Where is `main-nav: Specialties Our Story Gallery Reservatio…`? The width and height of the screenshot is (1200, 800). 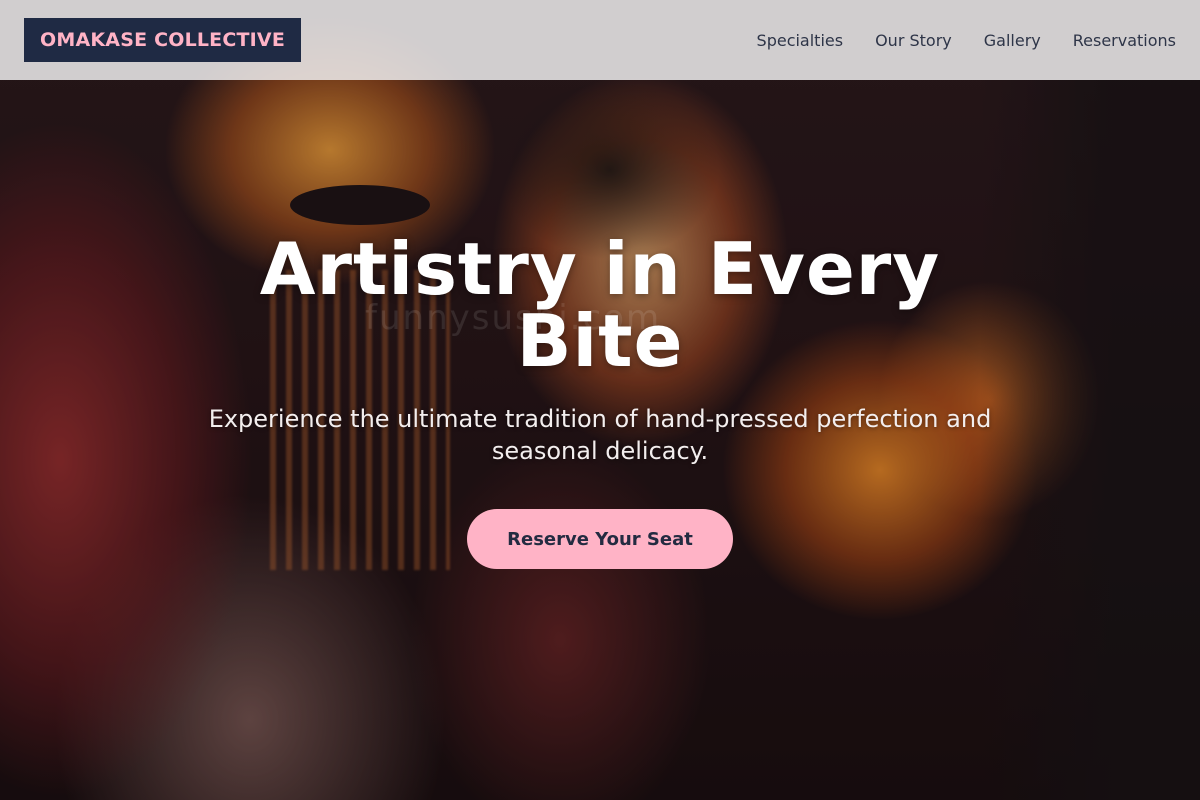
main-nav: Specialties Our Story Gallery Reservatio… is located at coordinates (966, 40).